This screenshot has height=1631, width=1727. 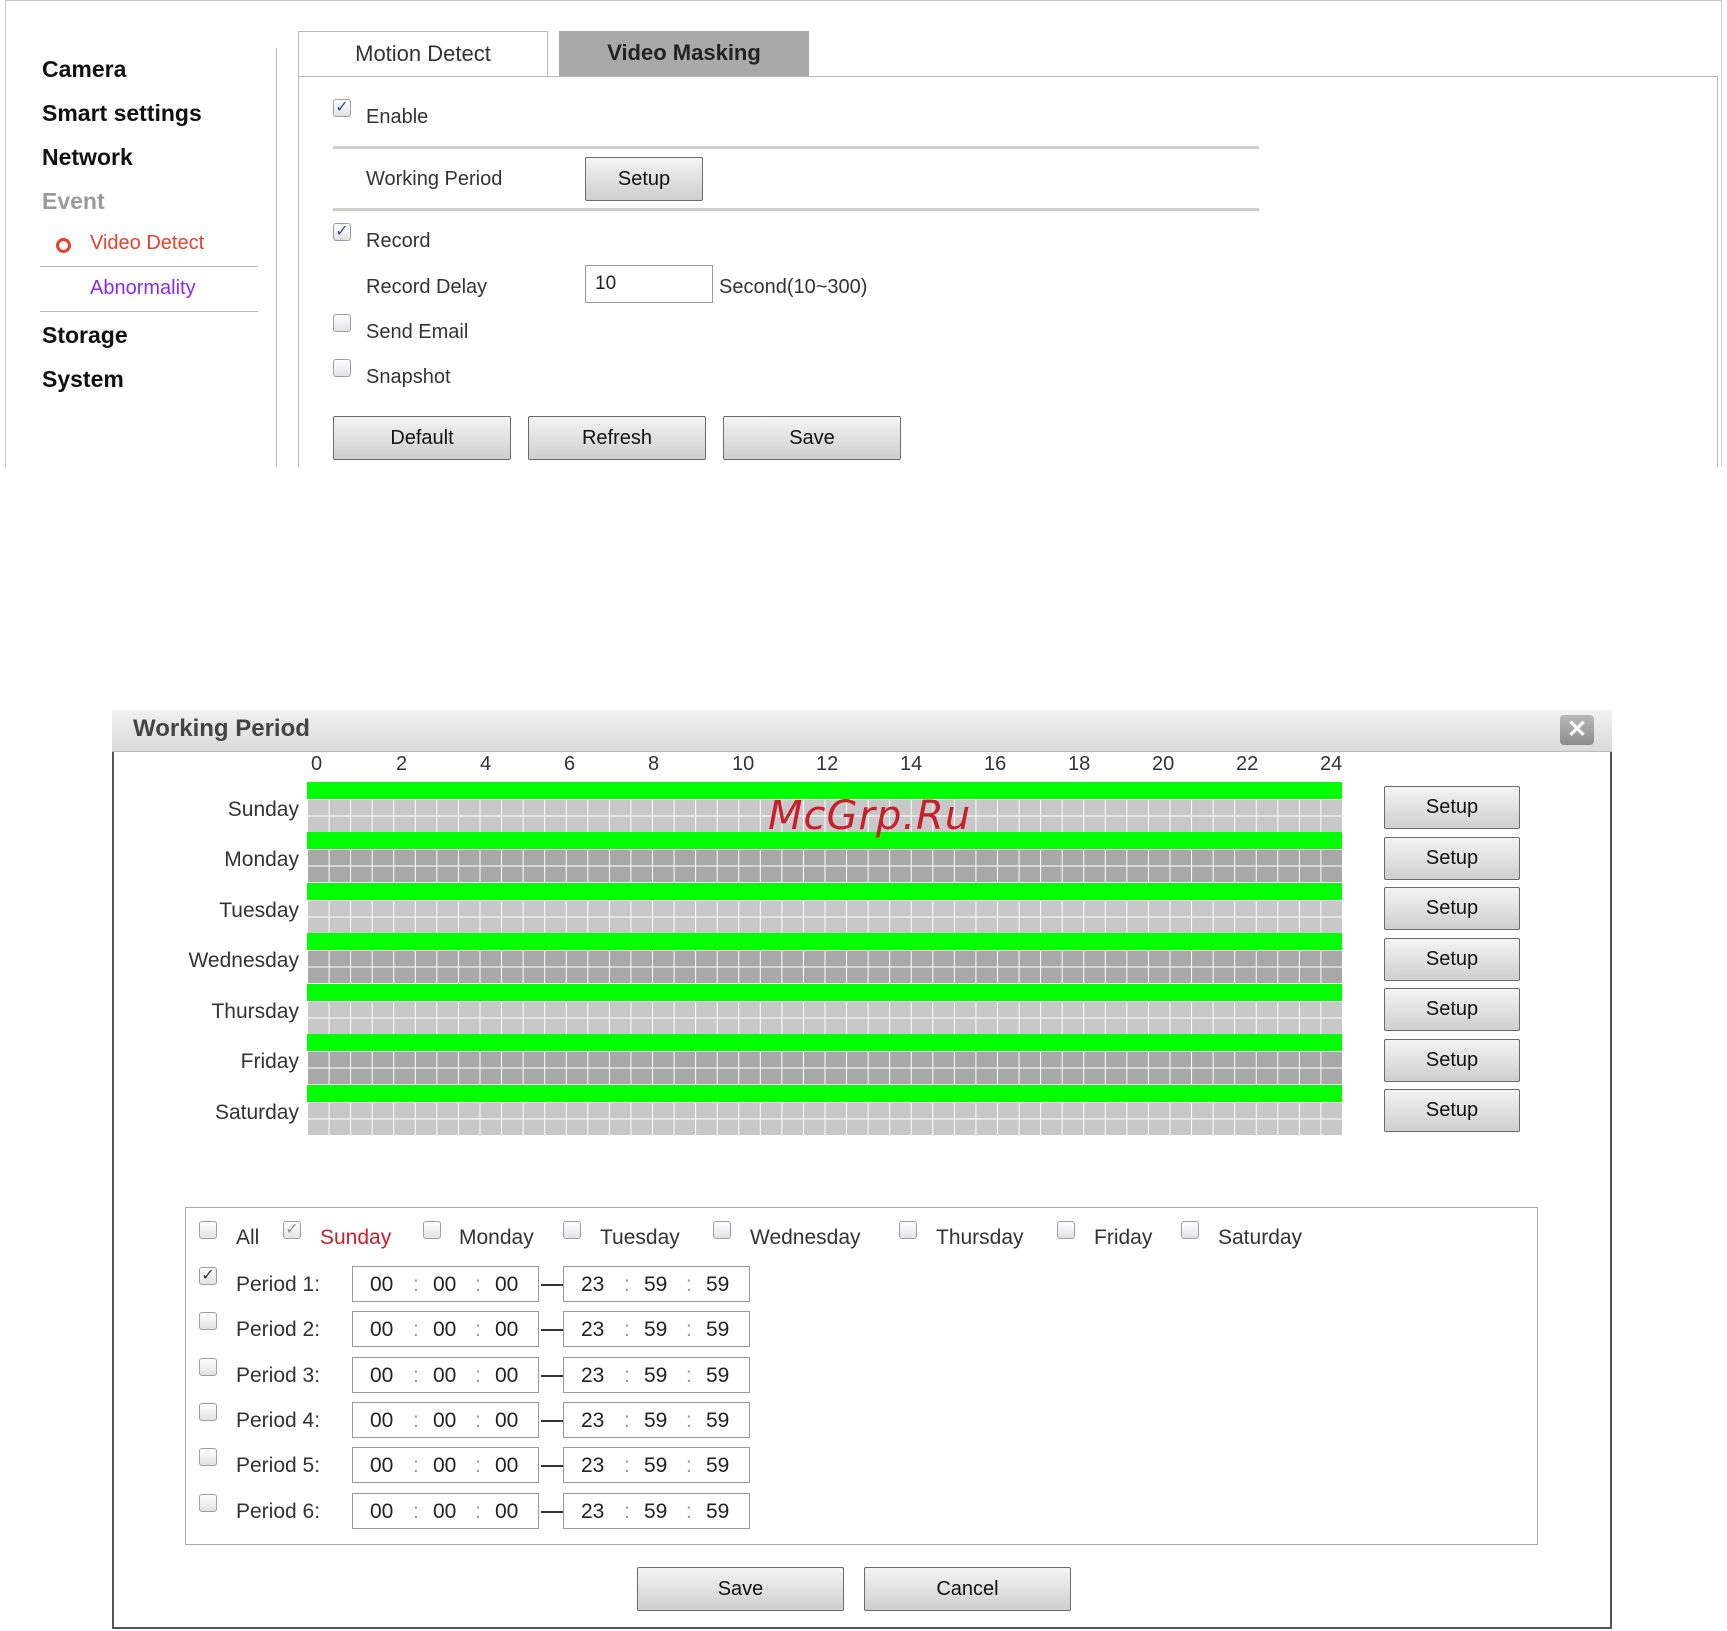 What do you see at coordinates (342, 108) in the screenshot?
I see `enable-checkbox: ✓` at bounding box center [342, 108].